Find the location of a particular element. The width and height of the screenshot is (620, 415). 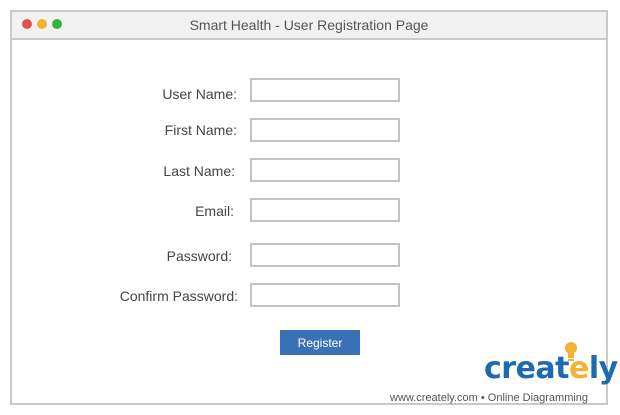

title-bar: Smart Health - User Registration Page is located at coordinates (309, 26).